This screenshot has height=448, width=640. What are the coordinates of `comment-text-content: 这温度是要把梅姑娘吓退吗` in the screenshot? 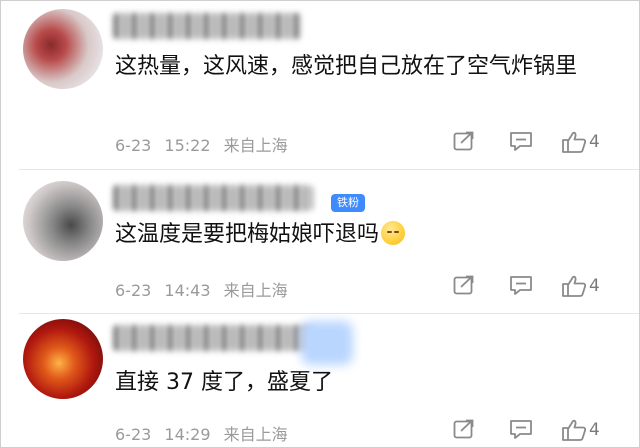 It's located at (247, 234).